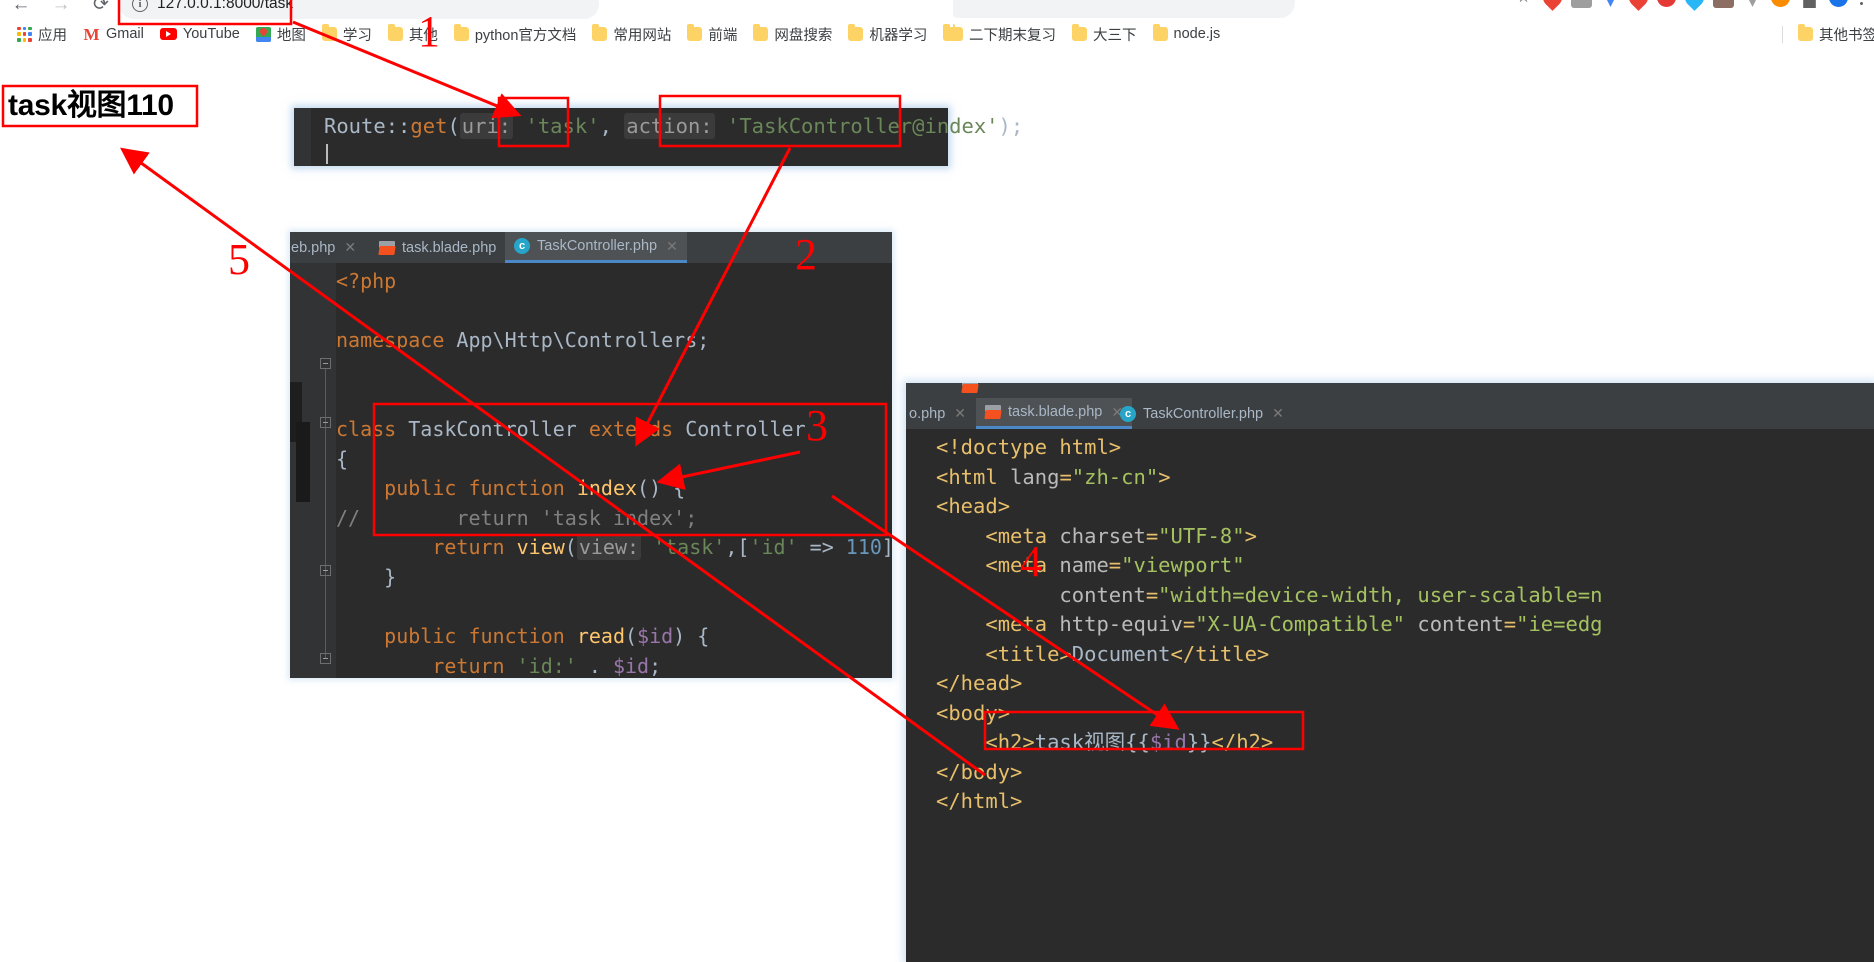 This screenshot has height=962, width=1874. Describe the element at coordinates (413, 34) in the screenshot. I see `bookmark-item-folder: 其他` at that location.